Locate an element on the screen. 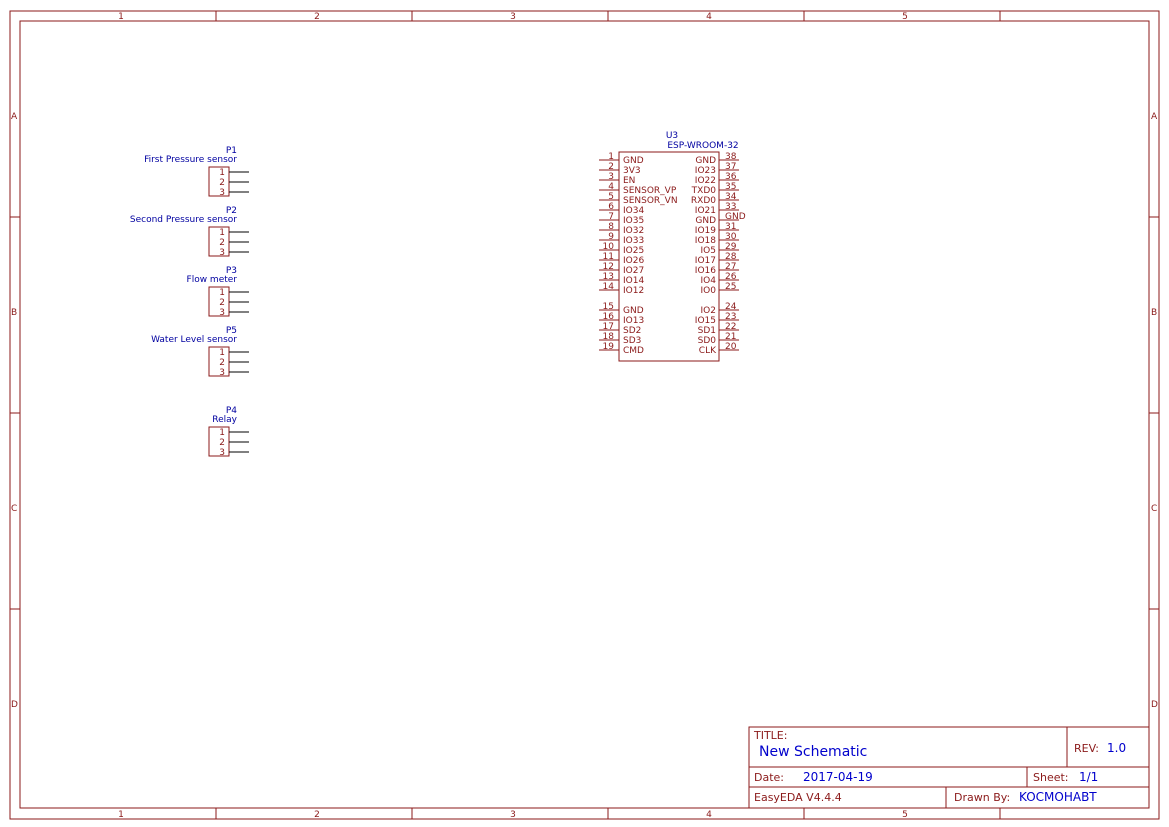  module-pin-number: 11 is located at coordinates (608, 257).